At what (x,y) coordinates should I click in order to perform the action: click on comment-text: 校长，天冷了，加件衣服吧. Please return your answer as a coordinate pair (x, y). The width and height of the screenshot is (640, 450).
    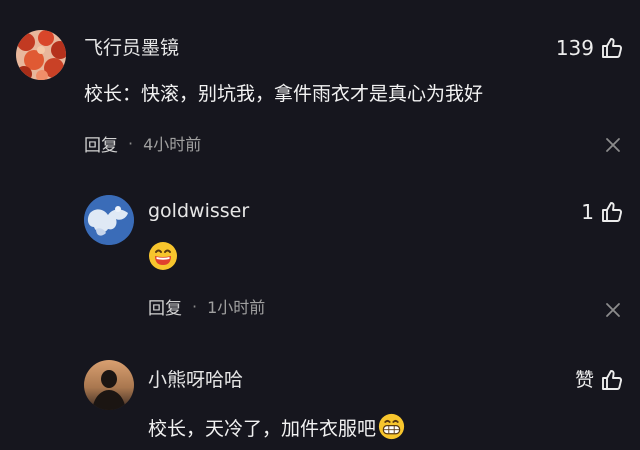
    Looking at the image, I should click on (276, 427).